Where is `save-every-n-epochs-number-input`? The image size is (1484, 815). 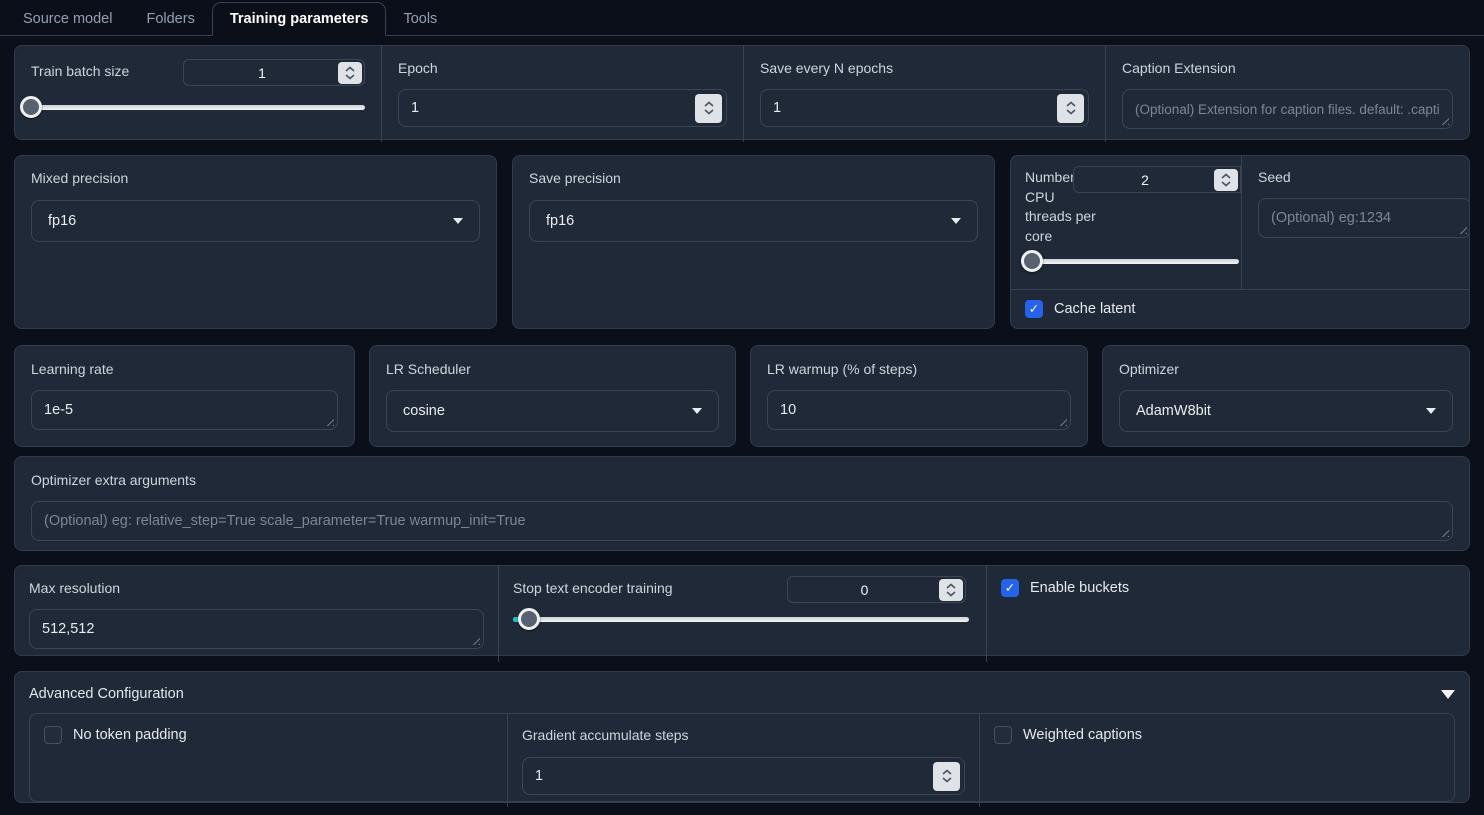 save-every-n-epochs-number-input is located at coordinates (924, 108).